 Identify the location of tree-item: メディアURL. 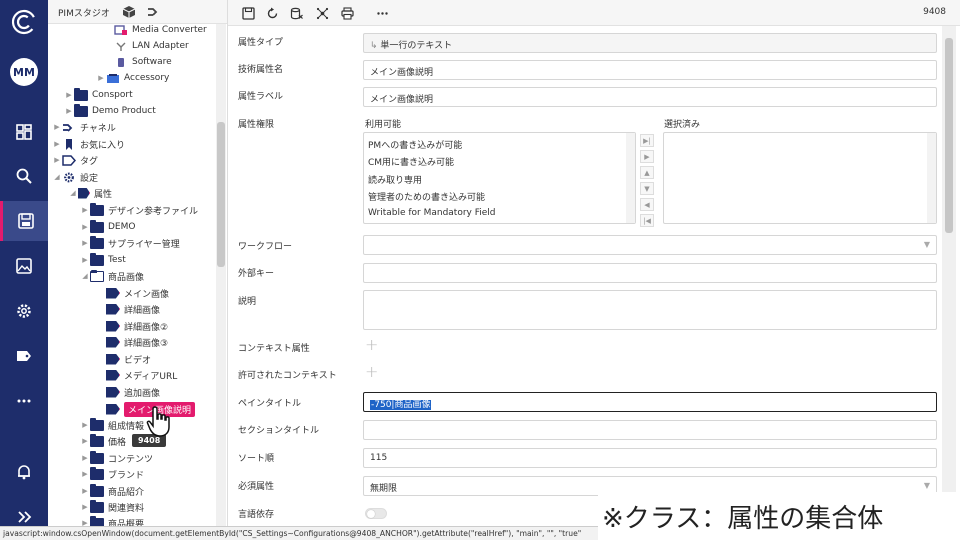
(136, 375).